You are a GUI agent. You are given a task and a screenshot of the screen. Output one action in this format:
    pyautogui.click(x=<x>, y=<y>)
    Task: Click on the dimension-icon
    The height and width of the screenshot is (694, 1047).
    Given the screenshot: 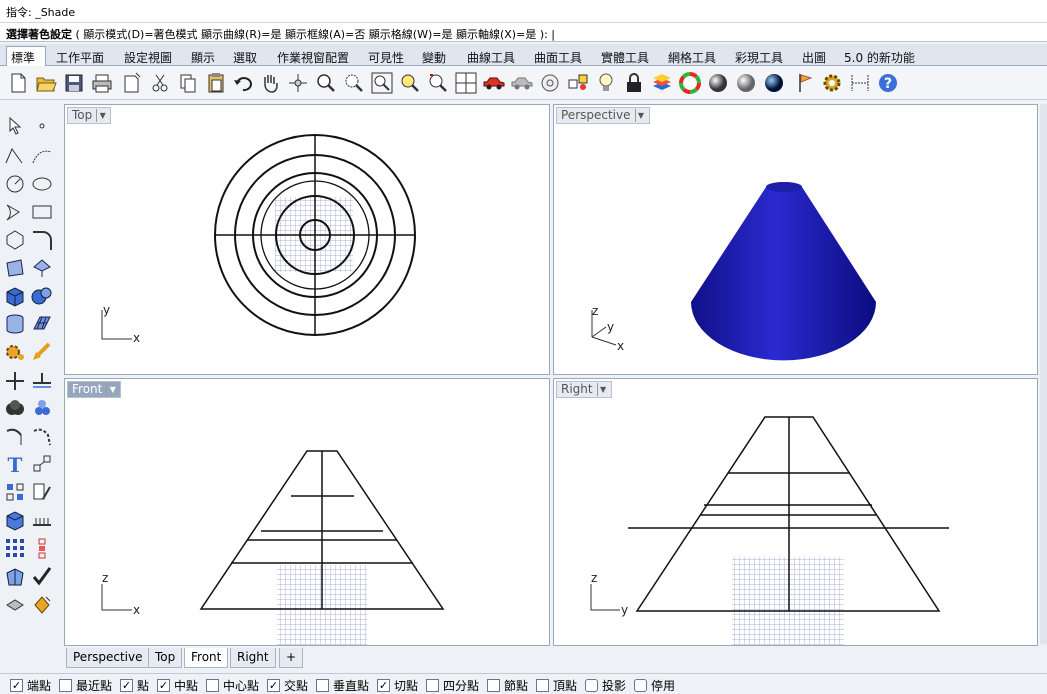 What is the action you would take?
    pyautogui.click(x=860, y=83)
    